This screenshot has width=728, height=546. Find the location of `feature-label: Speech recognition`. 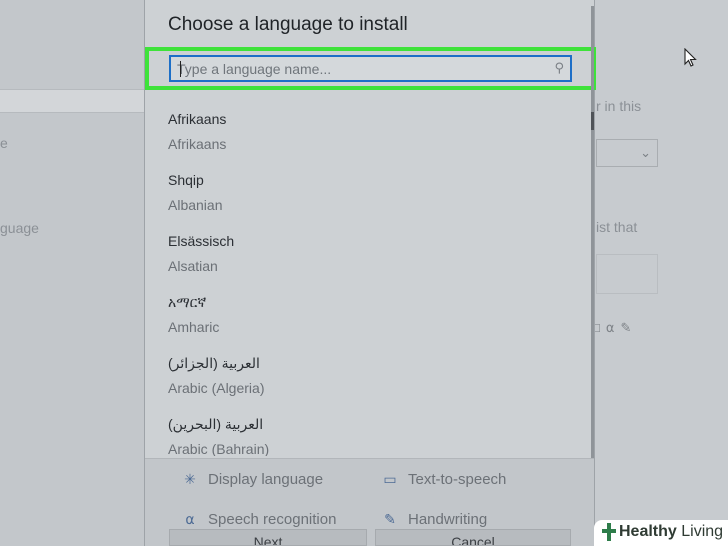

feature-label: Speech recognition is located at coordinates (272, 519).